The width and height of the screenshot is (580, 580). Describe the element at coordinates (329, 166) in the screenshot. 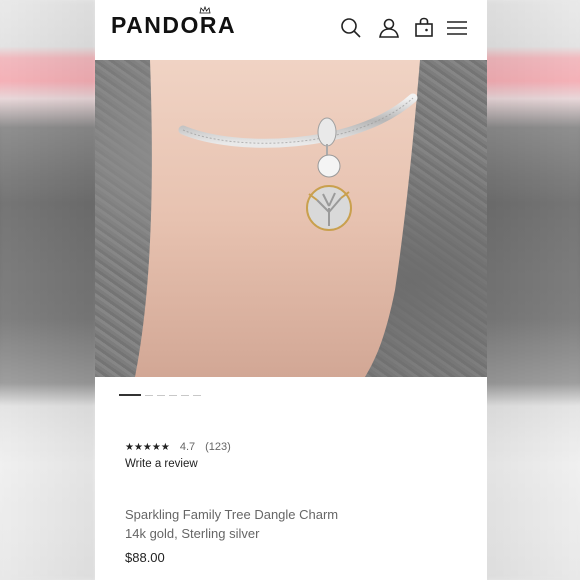

I see `mother-disc` at that location.